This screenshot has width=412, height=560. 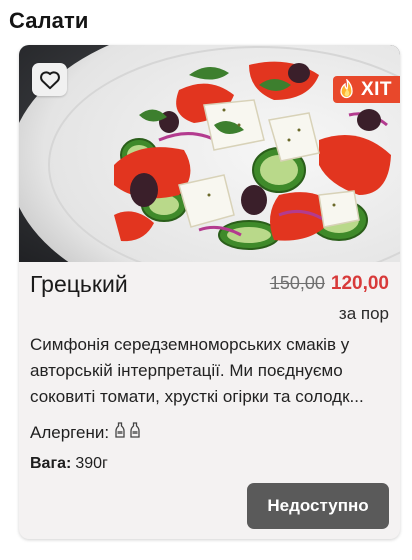 I want to click on unavailable-button: Недоступно, so click(x=318, y=506).